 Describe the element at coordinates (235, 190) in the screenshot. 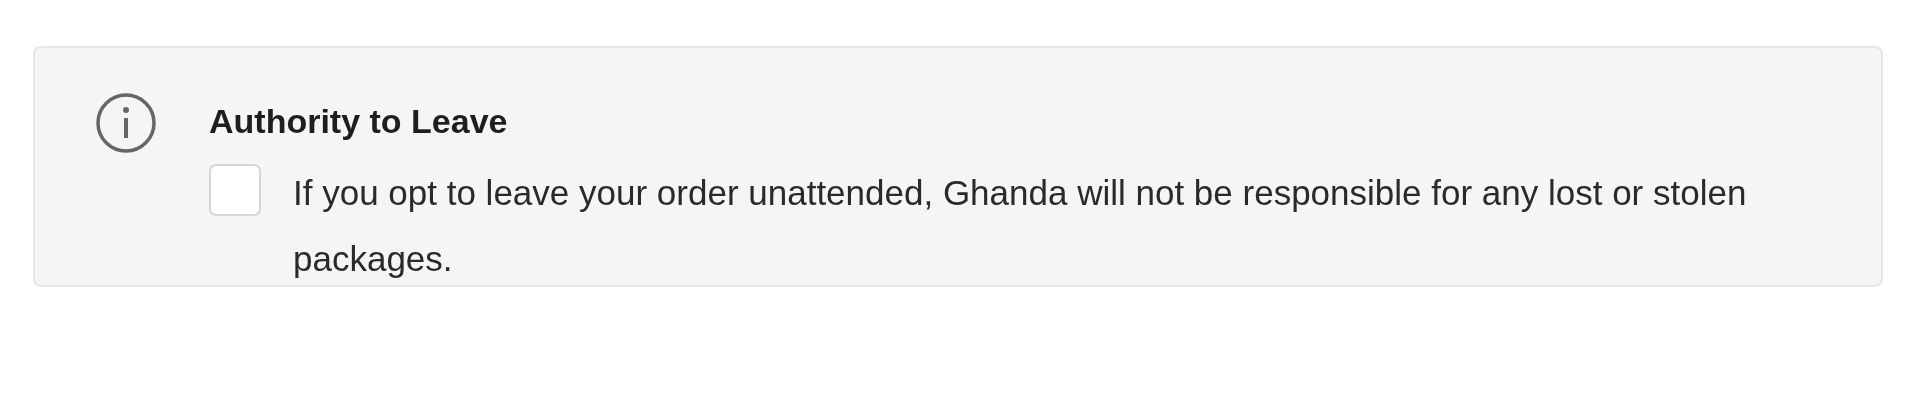

I see `checkbox` at that location.